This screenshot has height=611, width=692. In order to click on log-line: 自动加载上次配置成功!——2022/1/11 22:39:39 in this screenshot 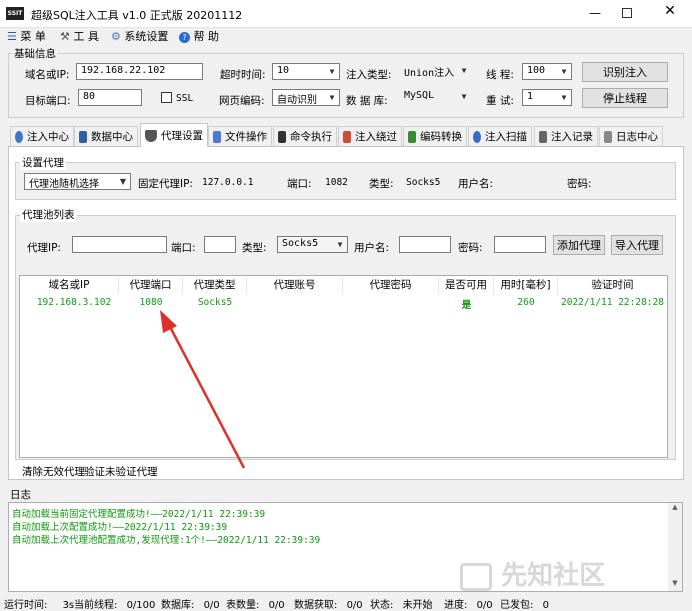, I will do `click(120, 527)`.